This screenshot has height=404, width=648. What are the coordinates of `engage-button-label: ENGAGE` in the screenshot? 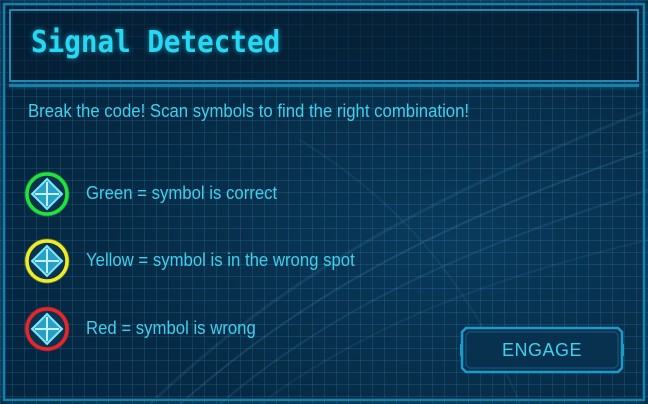 It's located at (542, 350).